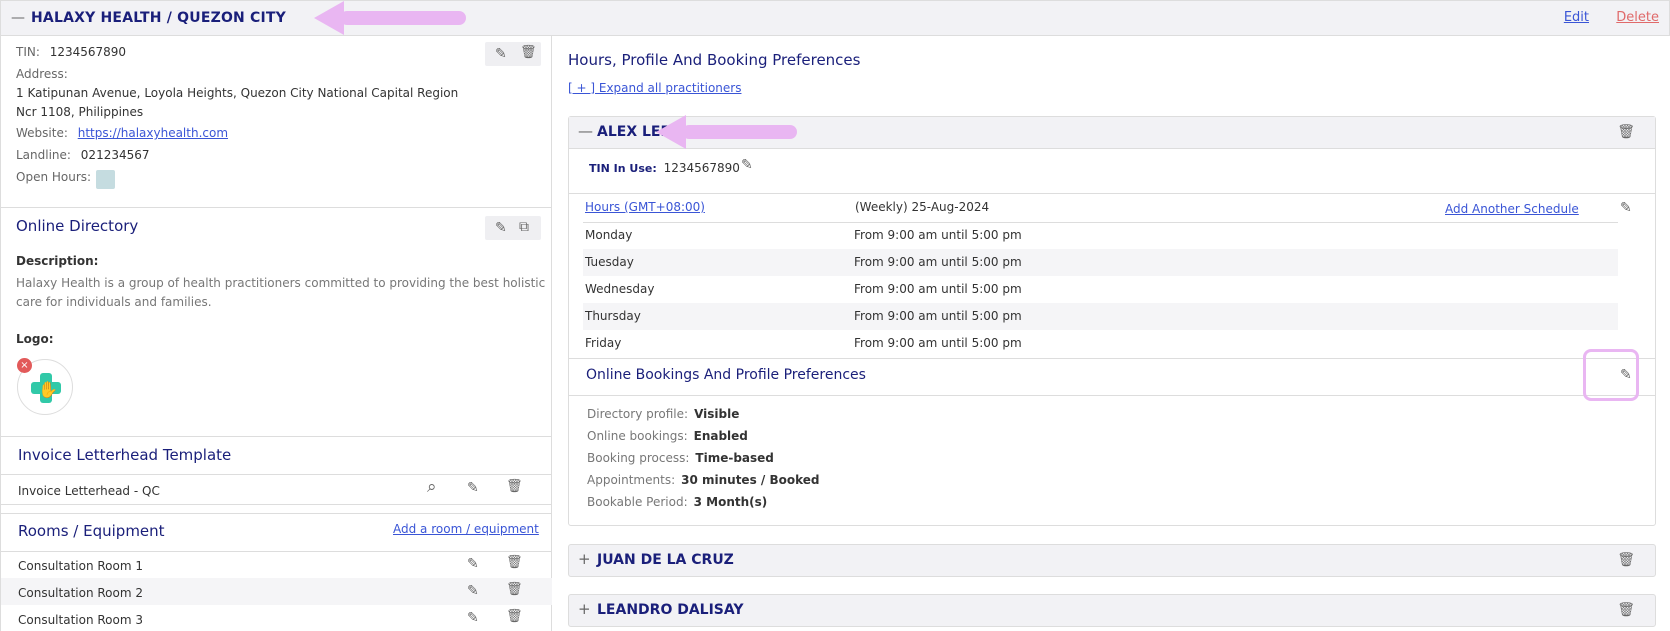 This screenshot has width=1670, height=631. What do you see at coordinates (1576, 17) in the screenshot?
I see `edit-location-link: Edit` at bounding box center [1576, 17].